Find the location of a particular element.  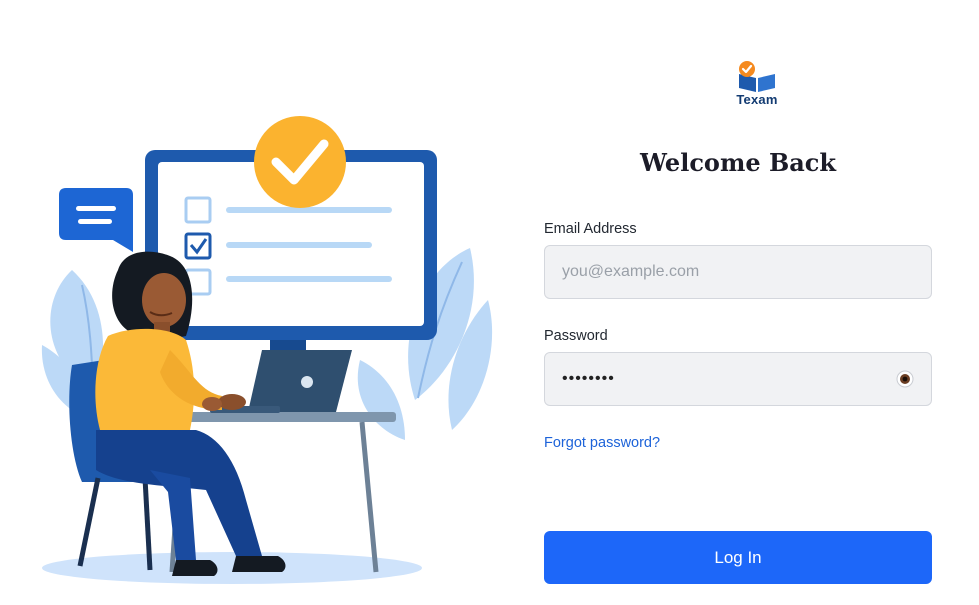

password-label: Password is located at coordinates (576, 336).